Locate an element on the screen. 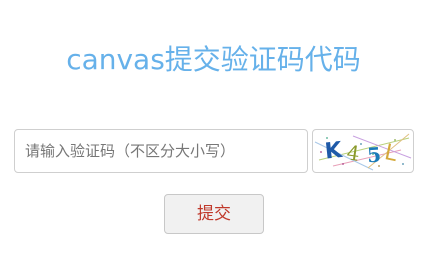 Image resolution: width=427 pixels, height=266 pixels. captcha-char: 4 is located at coordinates (353, 153).